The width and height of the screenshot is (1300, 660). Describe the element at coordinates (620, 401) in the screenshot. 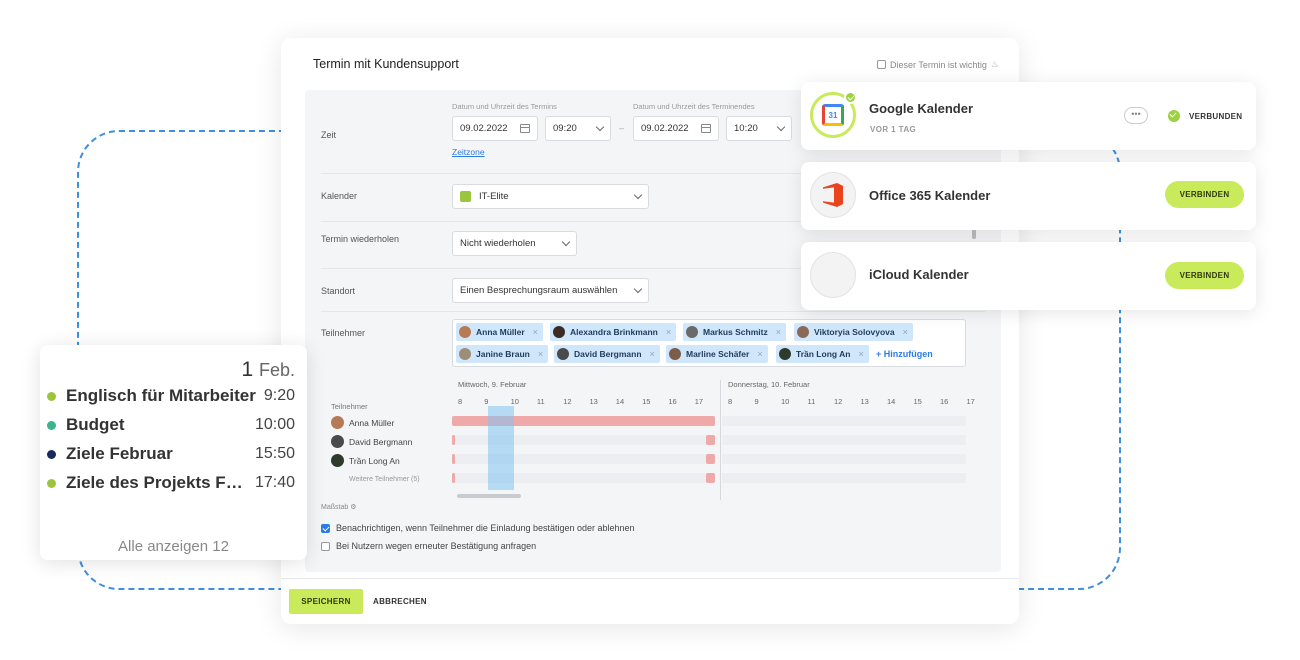

I see `hour-label: 14` at that location.